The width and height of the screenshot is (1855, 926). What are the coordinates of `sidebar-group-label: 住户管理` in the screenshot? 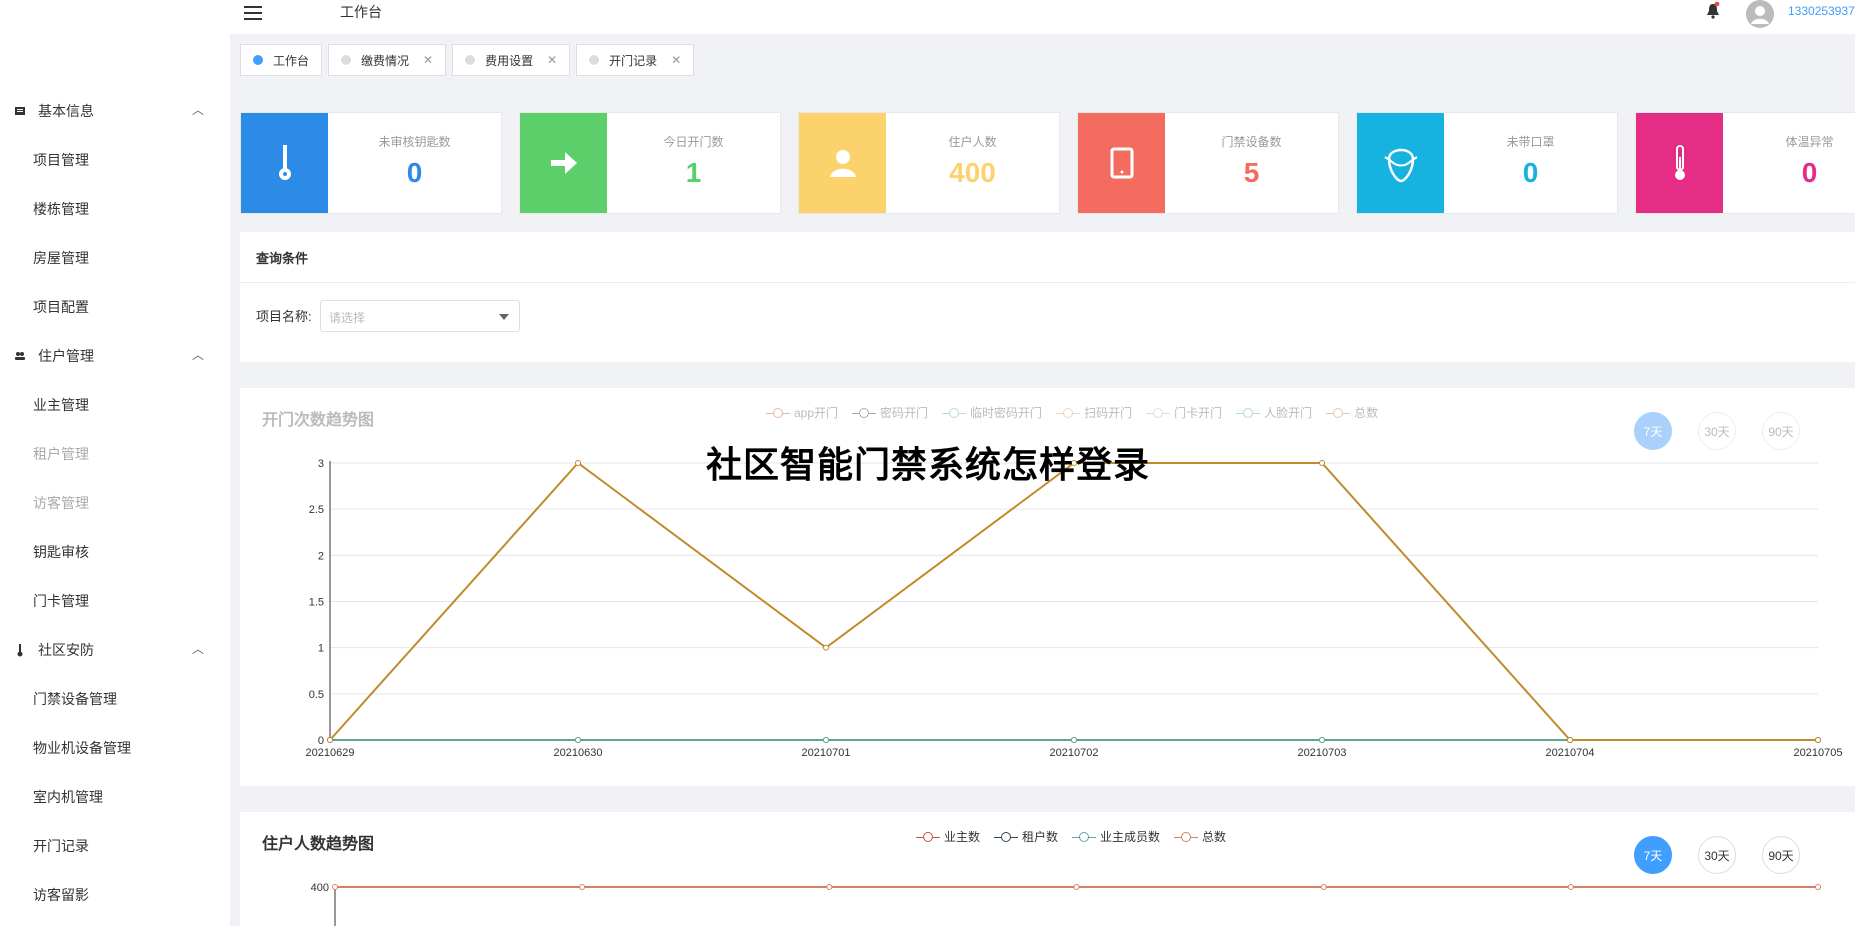 It's located at (66, 356).